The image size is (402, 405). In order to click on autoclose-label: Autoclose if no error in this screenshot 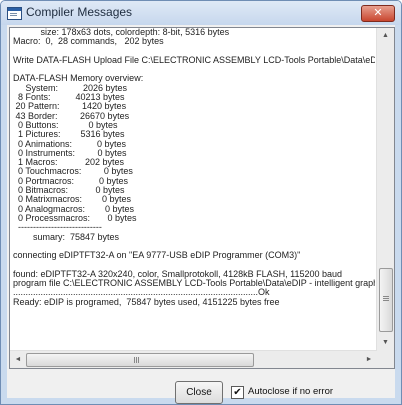, I will do `click(291, 391)`.